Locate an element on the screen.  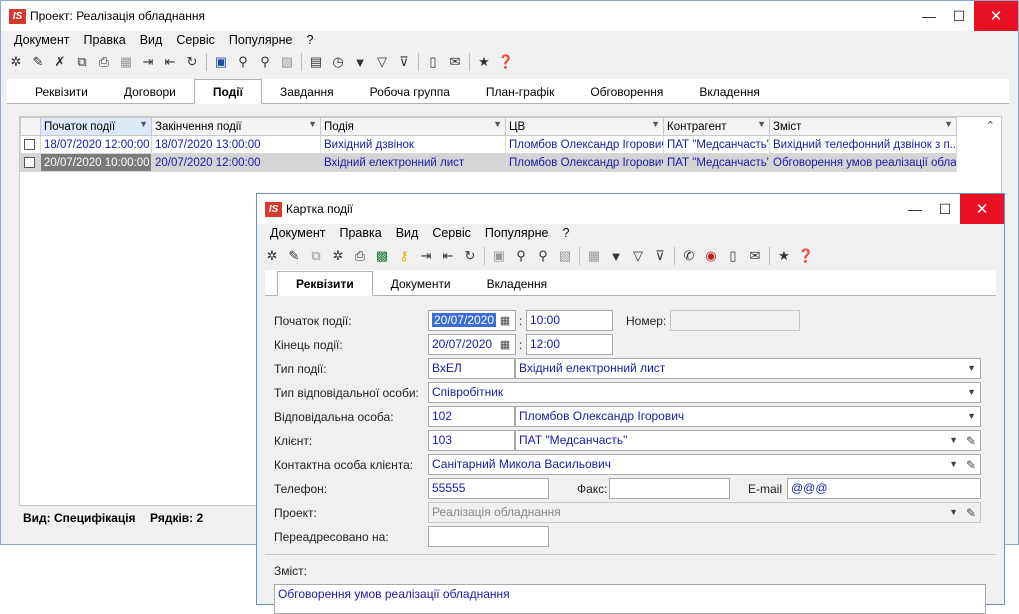
new-icon: ✲ is located at coordinates (16, 62).